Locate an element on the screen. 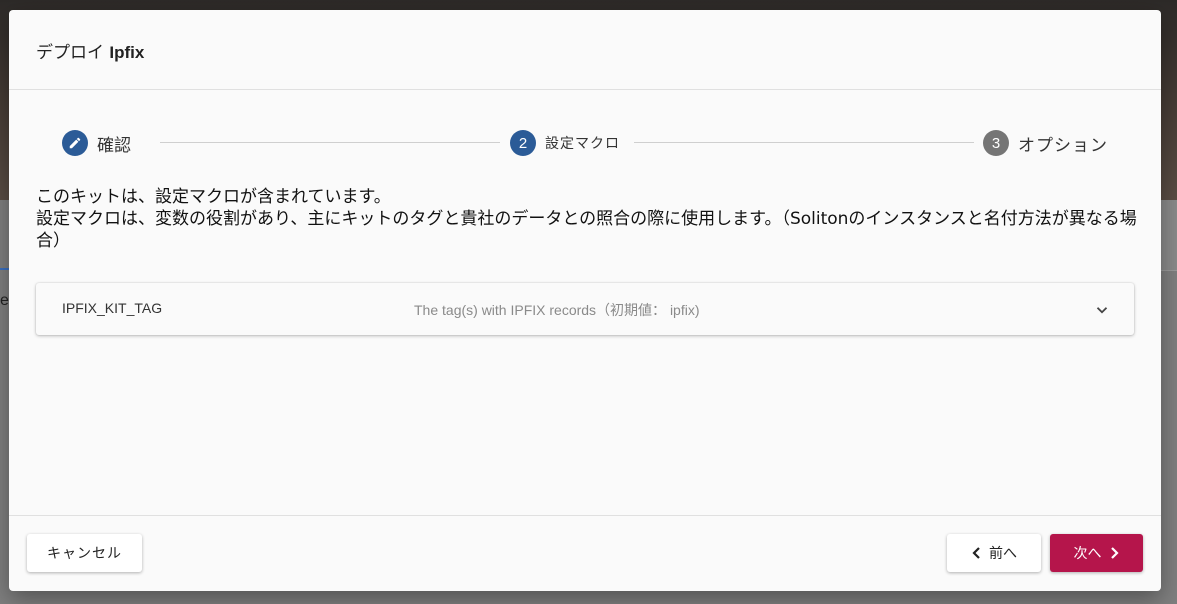 The image size is (1177, 604). previous-button-label: 前へ is located at coordinates (1003, 554).